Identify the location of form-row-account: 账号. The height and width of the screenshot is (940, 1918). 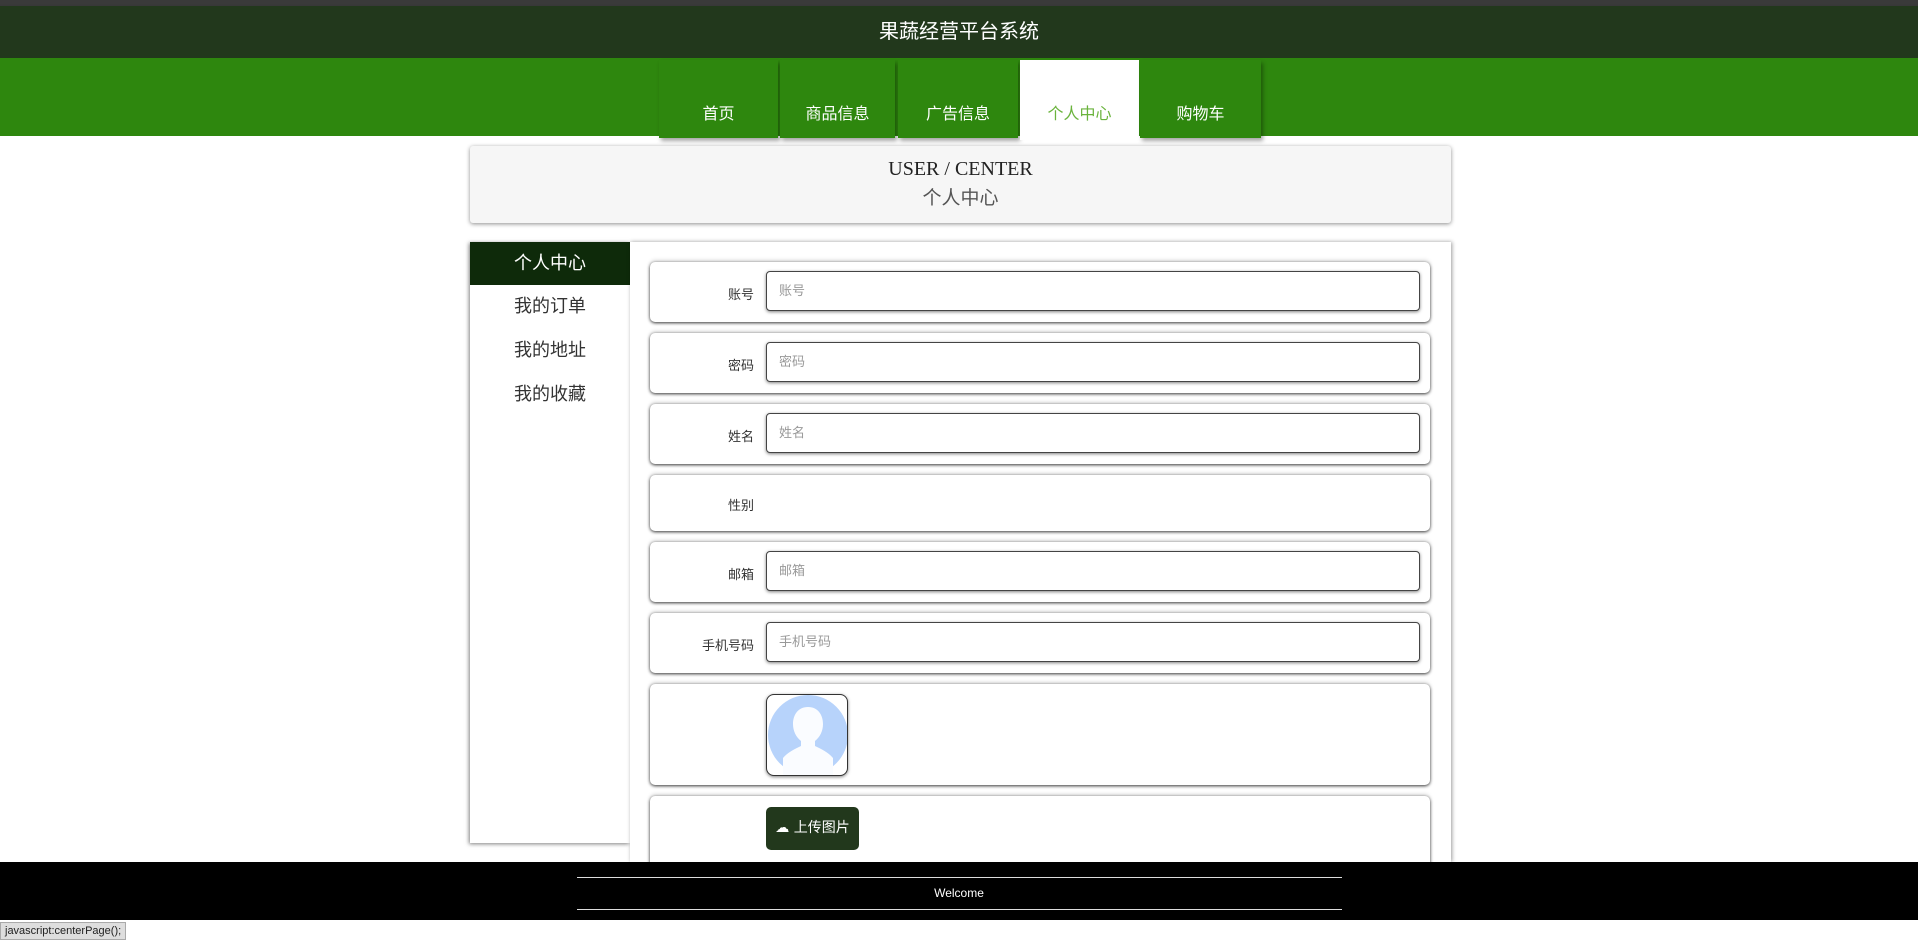
(1040, 292).